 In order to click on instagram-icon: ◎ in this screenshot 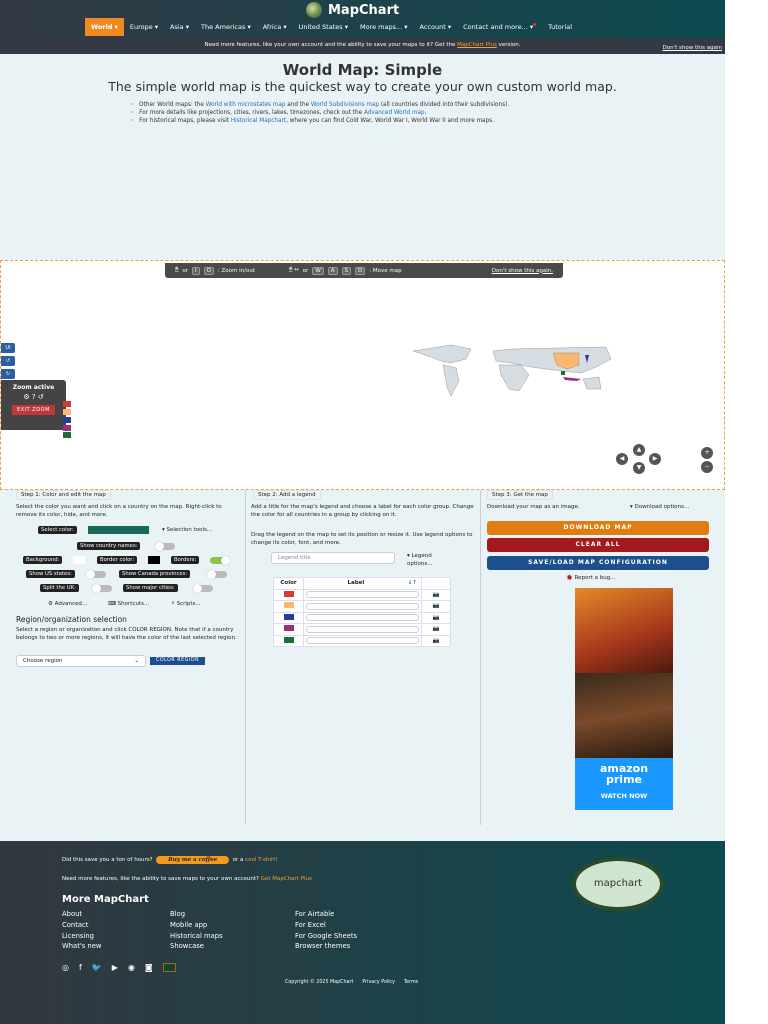, I will do `click(65, 967)`.